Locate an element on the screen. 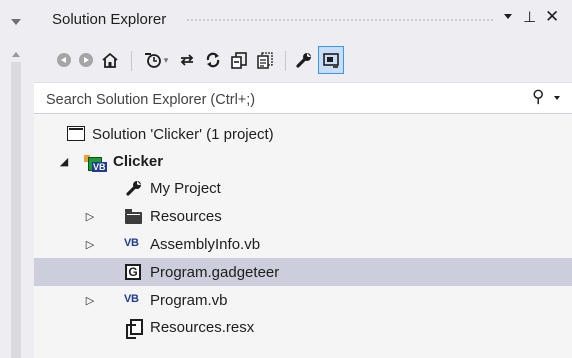 This screenshot has width=572, height=358. show-all-files-icon is located at coordinates (265, 60).